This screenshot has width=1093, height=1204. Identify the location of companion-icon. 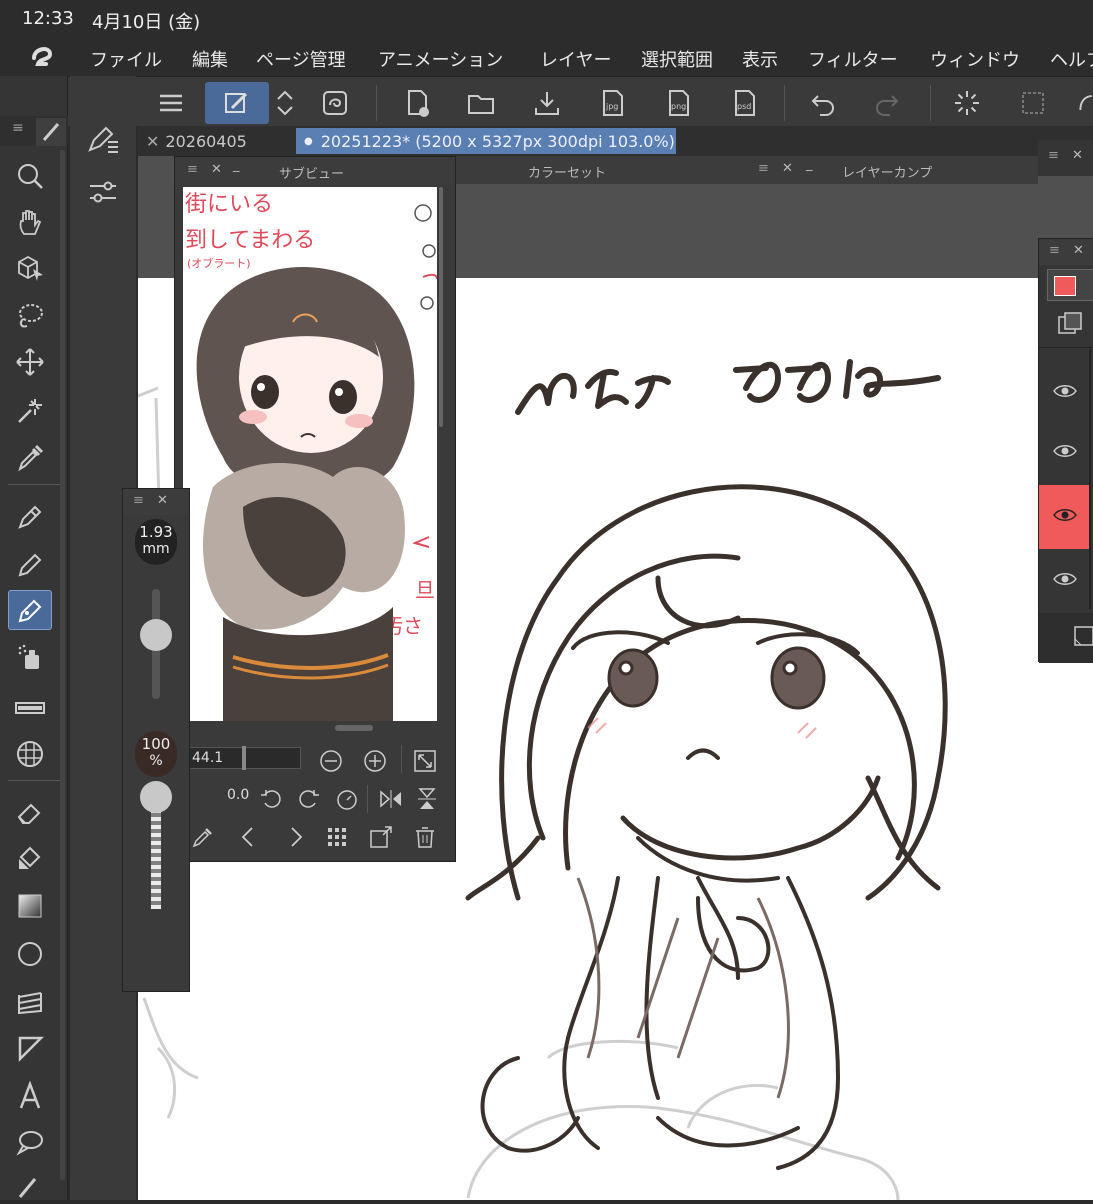
(335, 103).